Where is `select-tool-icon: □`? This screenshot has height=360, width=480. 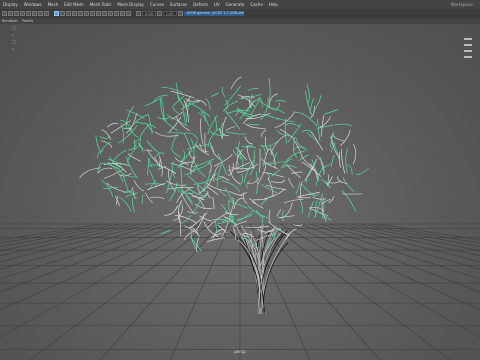 select-tool-icon: □ is located at coordinates (14, 27).